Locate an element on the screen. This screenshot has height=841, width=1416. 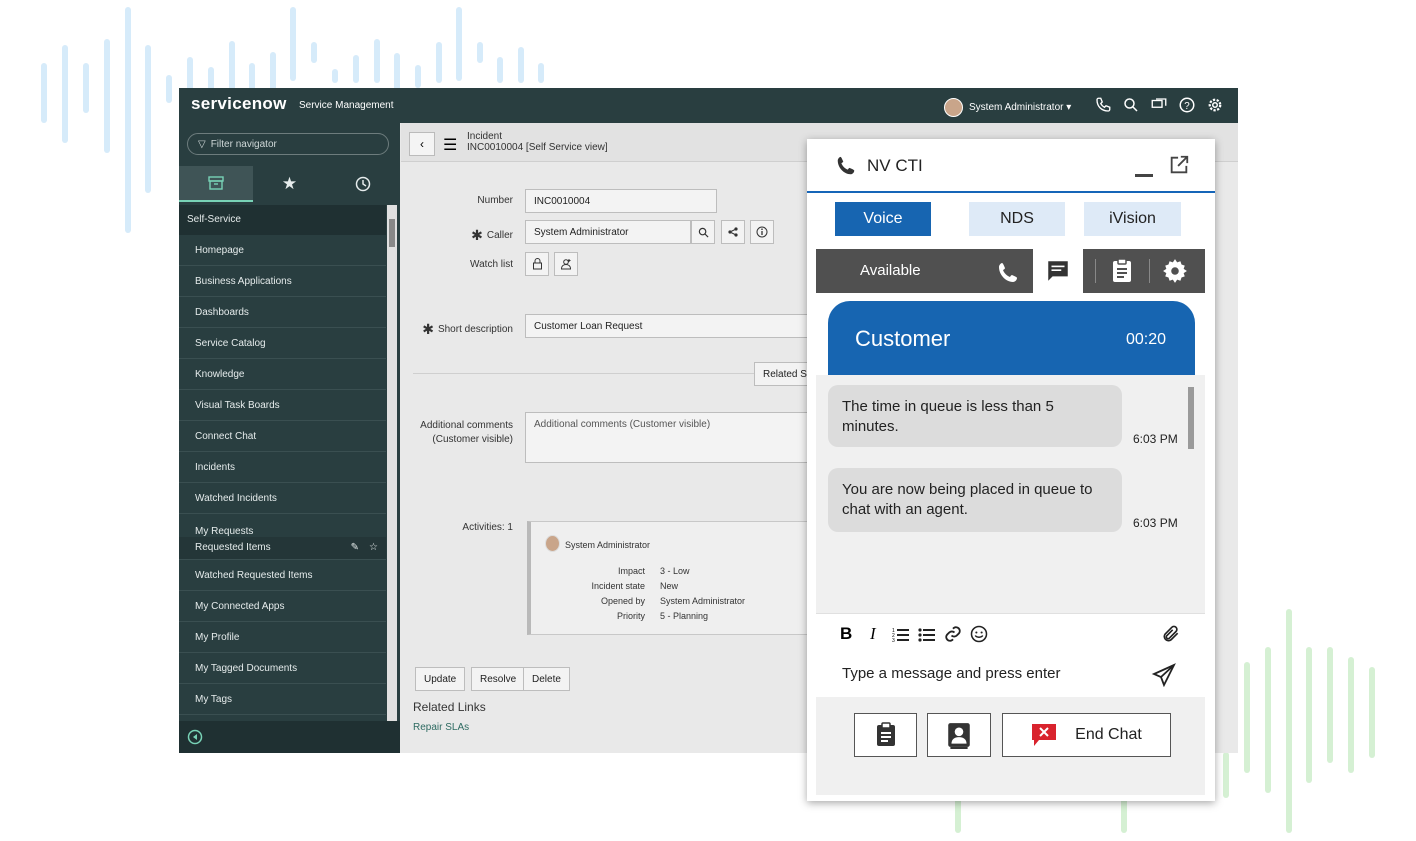
sidebar-item: My Connected Apps is located at coordinates (282, 606).